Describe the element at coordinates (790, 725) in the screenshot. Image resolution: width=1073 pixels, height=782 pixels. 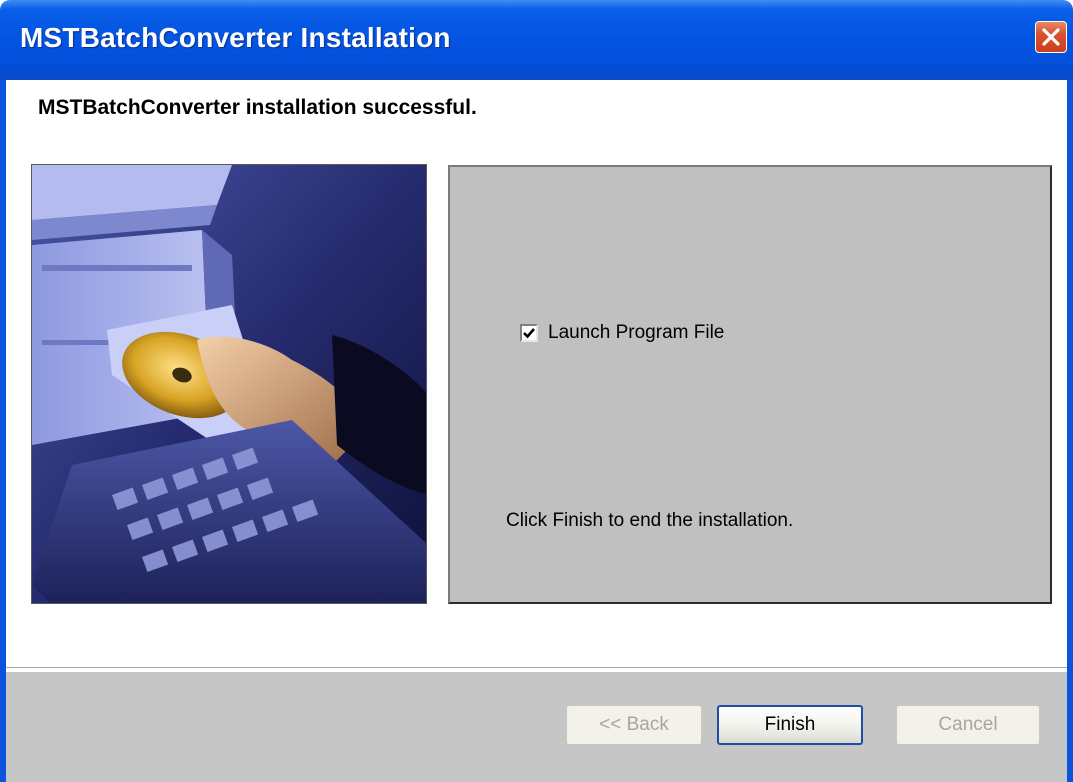
I see `finish-button: Finish` at that location.